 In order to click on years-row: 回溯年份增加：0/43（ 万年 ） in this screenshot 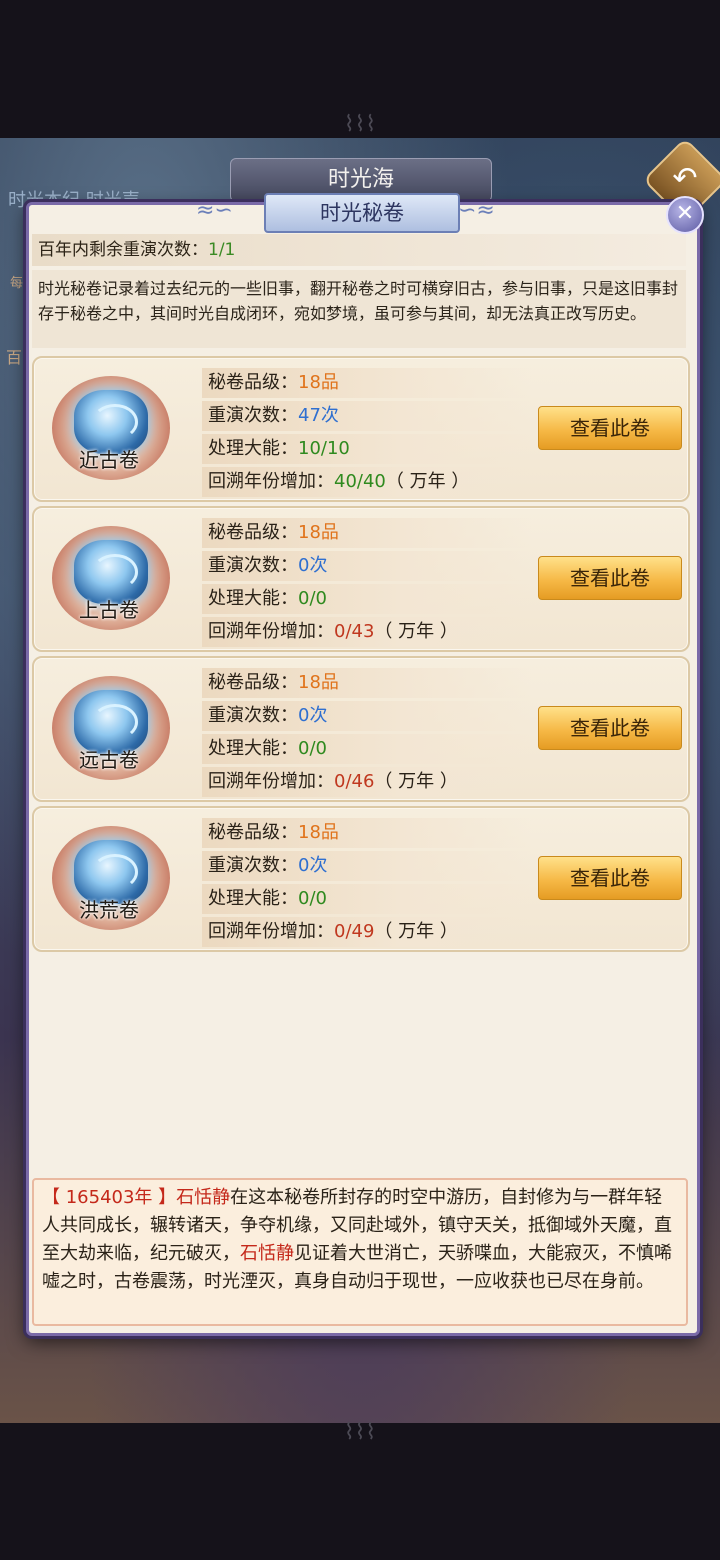, I will do `click(367, 632)`.